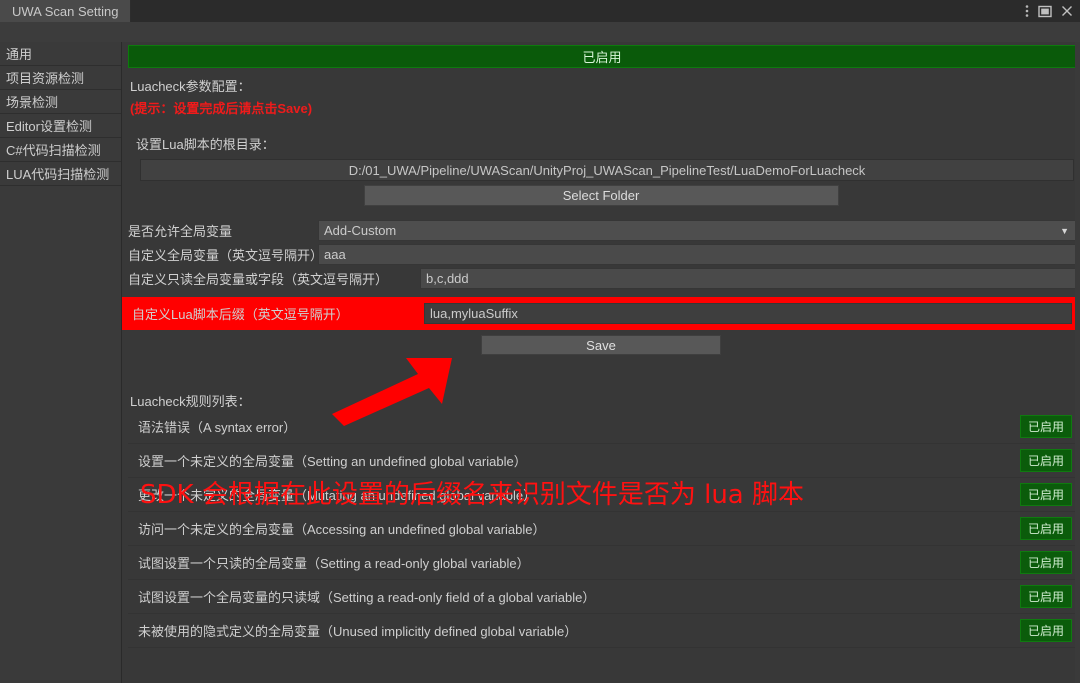  Describe the element at coordinates (1077, 362) in the screenshot. I see `vertical-scrollbar` at that location.